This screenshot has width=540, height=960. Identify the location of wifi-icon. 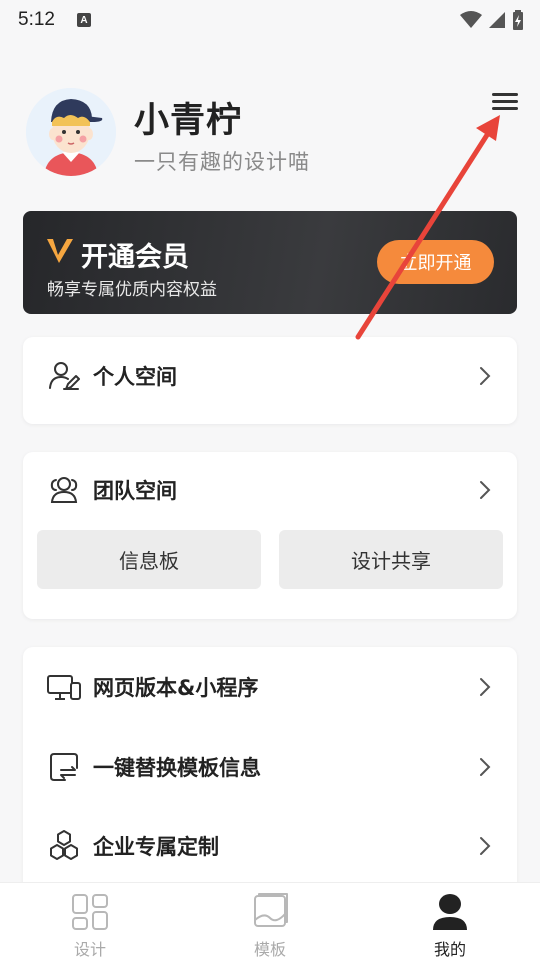
(471, 19).